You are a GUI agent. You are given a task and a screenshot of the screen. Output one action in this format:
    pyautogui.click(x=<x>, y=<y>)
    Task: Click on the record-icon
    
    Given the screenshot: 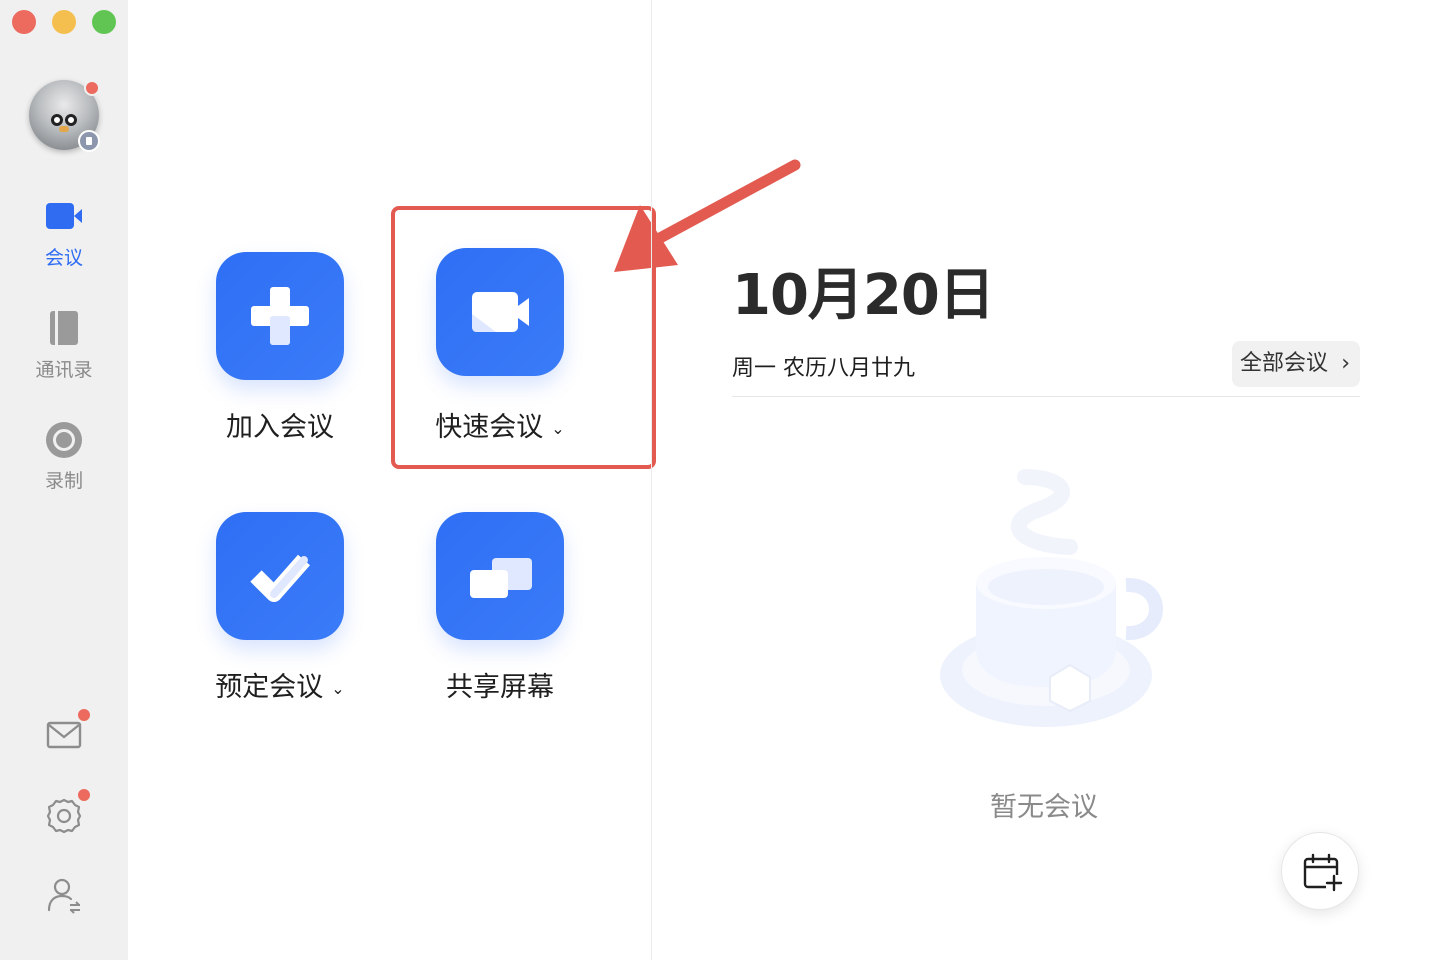 What is the action you would take?
    pyautogui.click(x=64, y=440)
    